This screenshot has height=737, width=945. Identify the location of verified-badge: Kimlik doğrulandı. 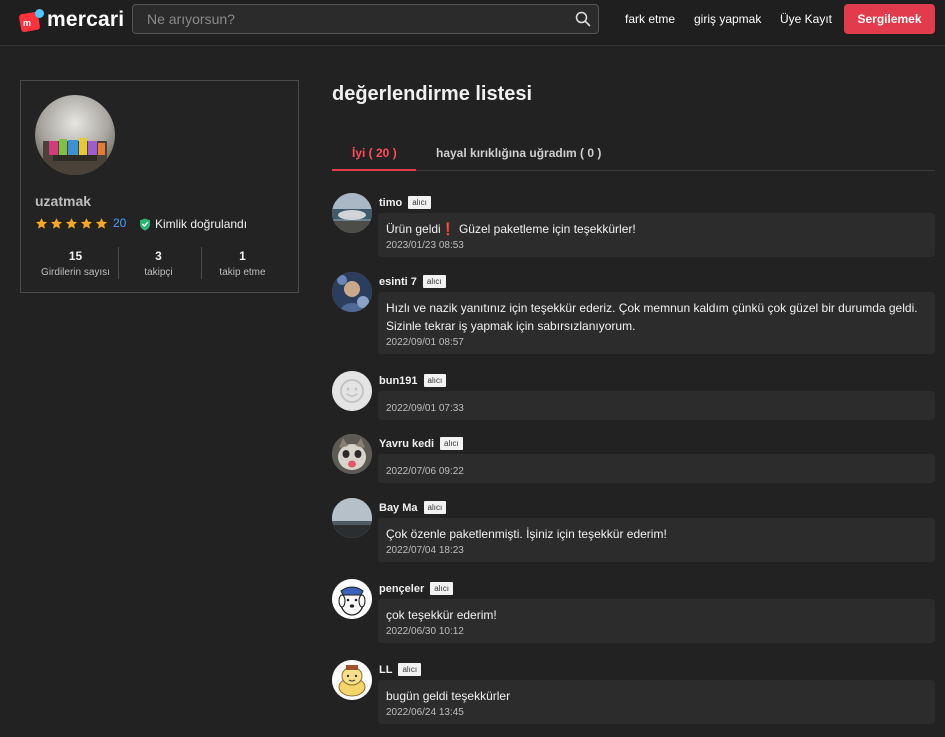
(193, 224).